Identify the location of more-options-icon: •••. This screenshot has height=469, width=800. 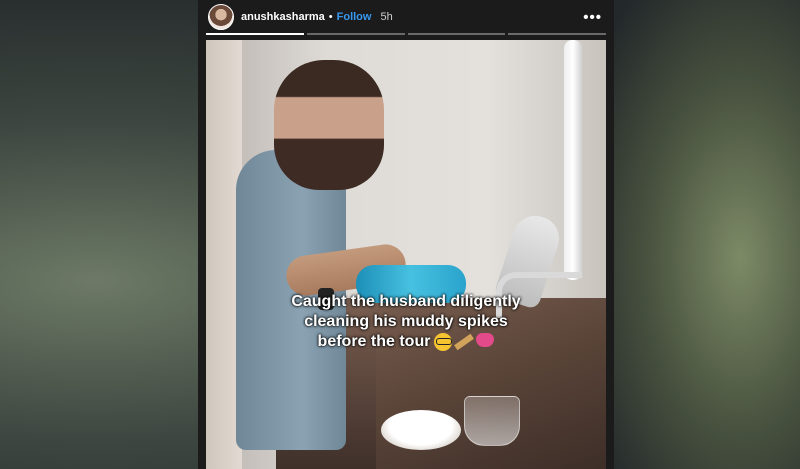
(592, 17).